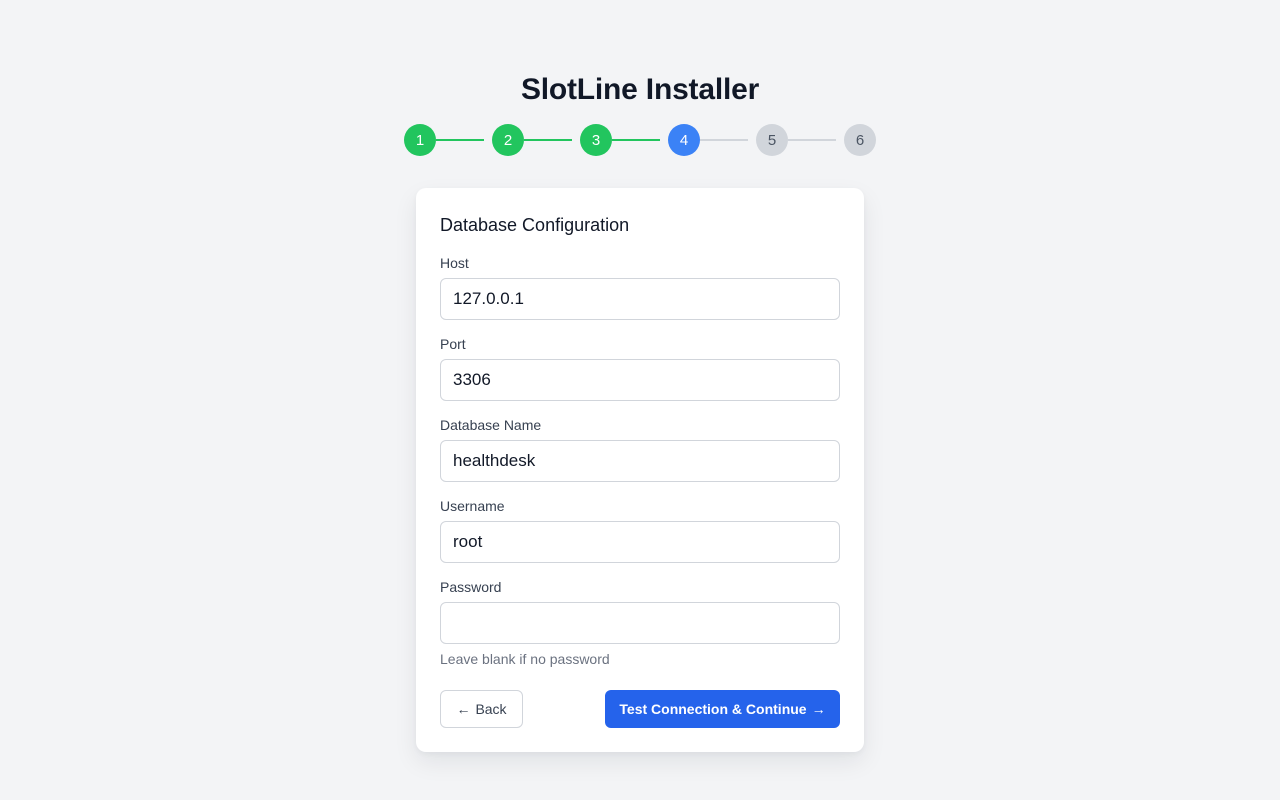 The width and height of the screenshot is (1280, 800). I want to click on database-name-input, so click(640, 461).